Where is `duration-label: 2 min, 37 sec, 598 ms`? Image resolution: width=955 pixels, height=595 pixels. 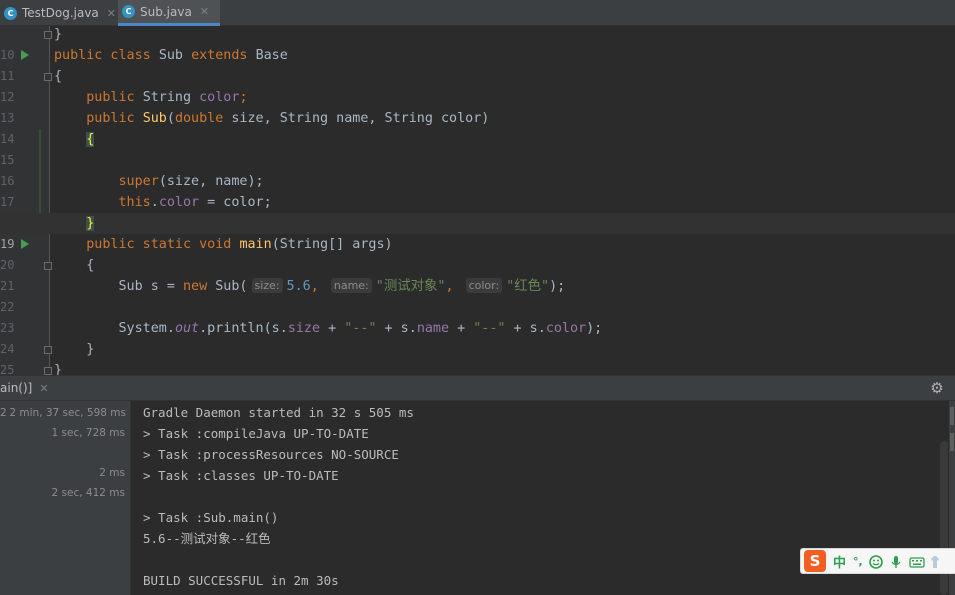 duration-label: 2 min, 37 sec, 598 ms is located at coordinates (67, 413).